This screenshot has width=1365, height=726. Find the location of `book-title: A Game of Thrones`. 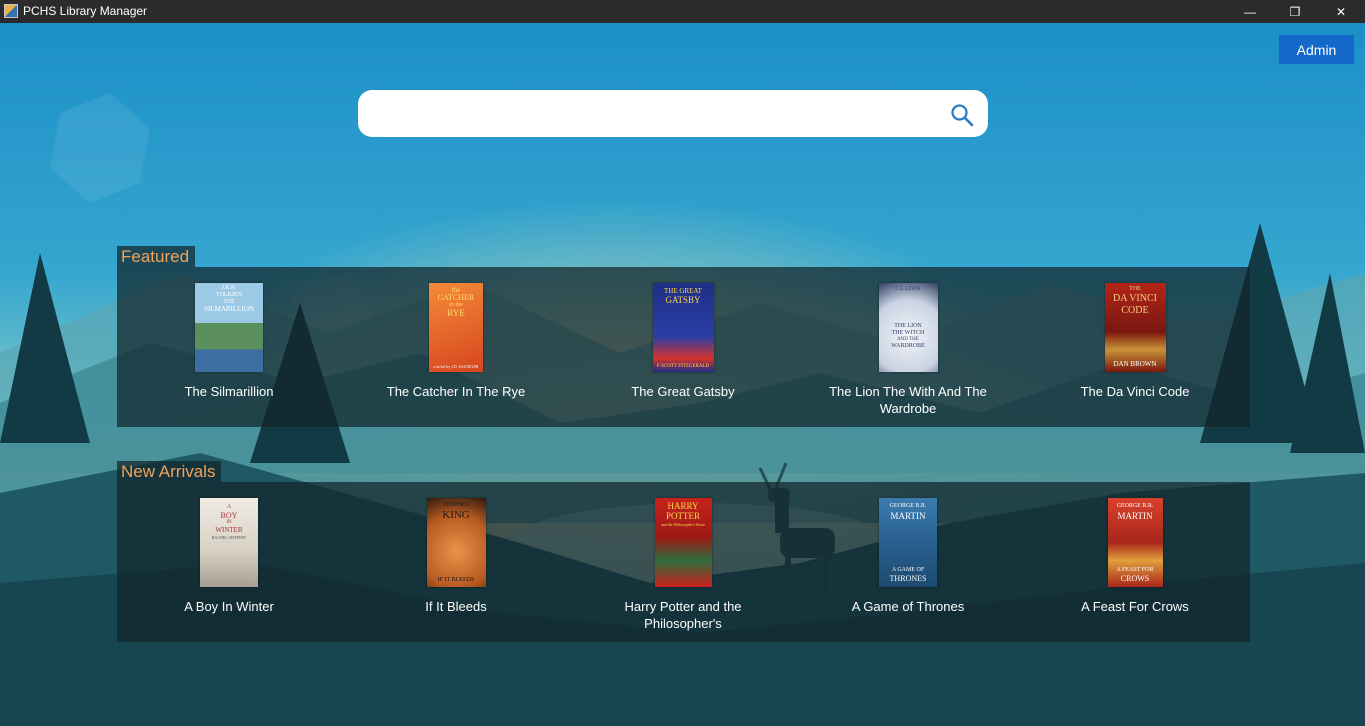

book-title: A Game of Thrones is located at coordinates (908, 606).